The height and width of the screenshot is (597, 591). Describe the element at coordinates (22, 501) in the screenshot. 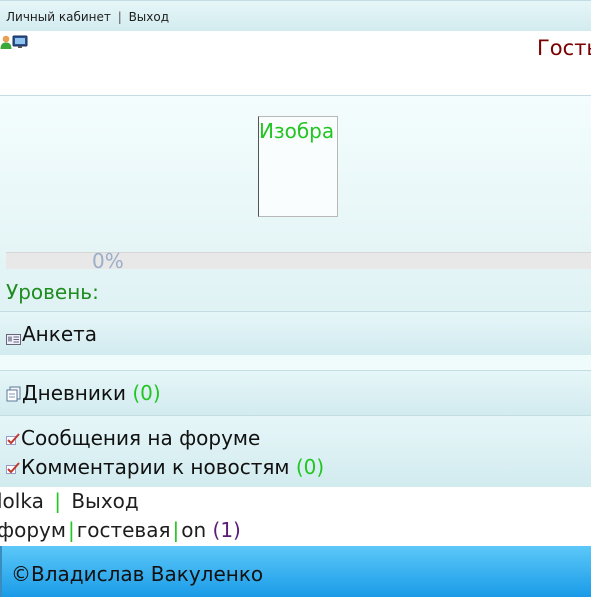

I see `username-link: lolka` at that location.